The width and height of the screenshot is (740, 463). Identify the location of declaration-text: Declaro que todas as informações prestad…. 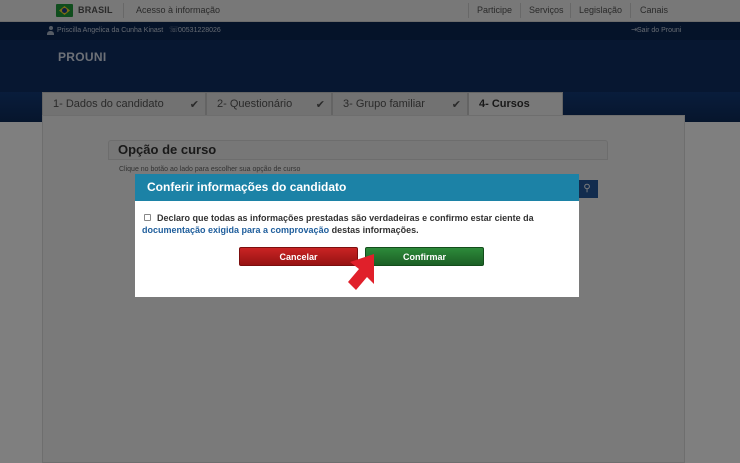
(345, 218).